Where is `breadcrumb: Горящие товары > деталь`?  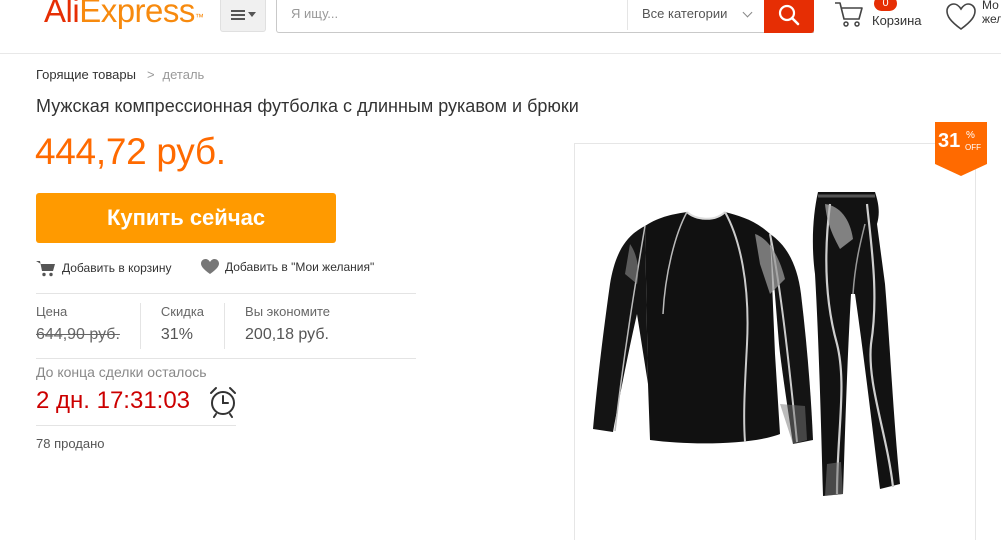
breadcrumb: Горящие товары > деталь is located at coordinates (120, 74).